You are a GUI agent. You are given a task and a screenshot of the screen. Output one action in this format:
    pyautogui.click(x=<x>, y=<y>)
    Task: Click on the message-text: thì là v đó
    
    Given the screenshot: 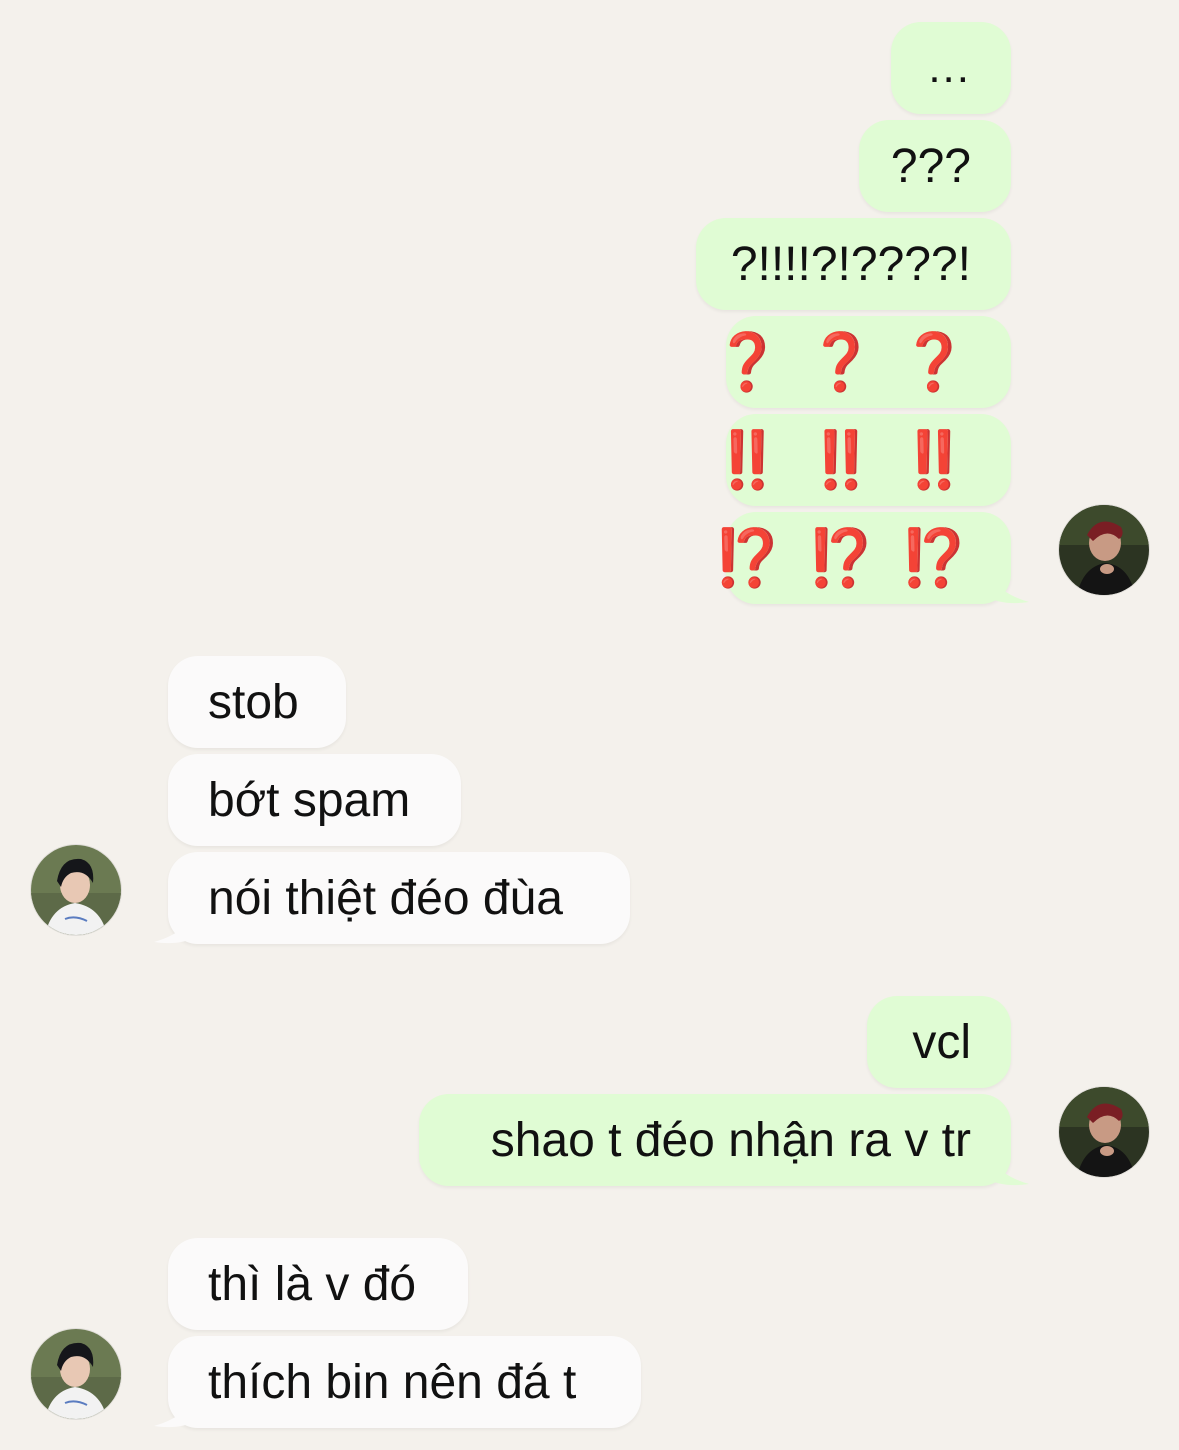 What is the action you would take?
    pyautogui.click(x=312, y=1284)
    